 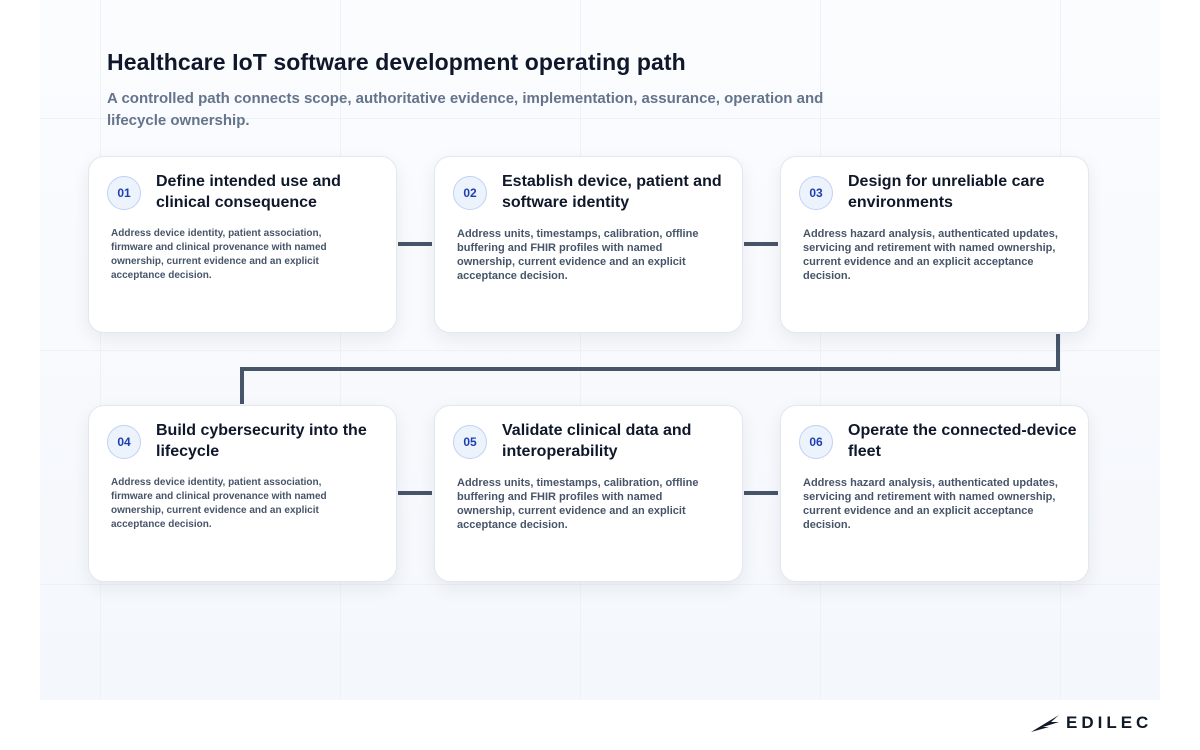 I want to click on edilec-wing-logo-icon, so click(x=1045, y=723).